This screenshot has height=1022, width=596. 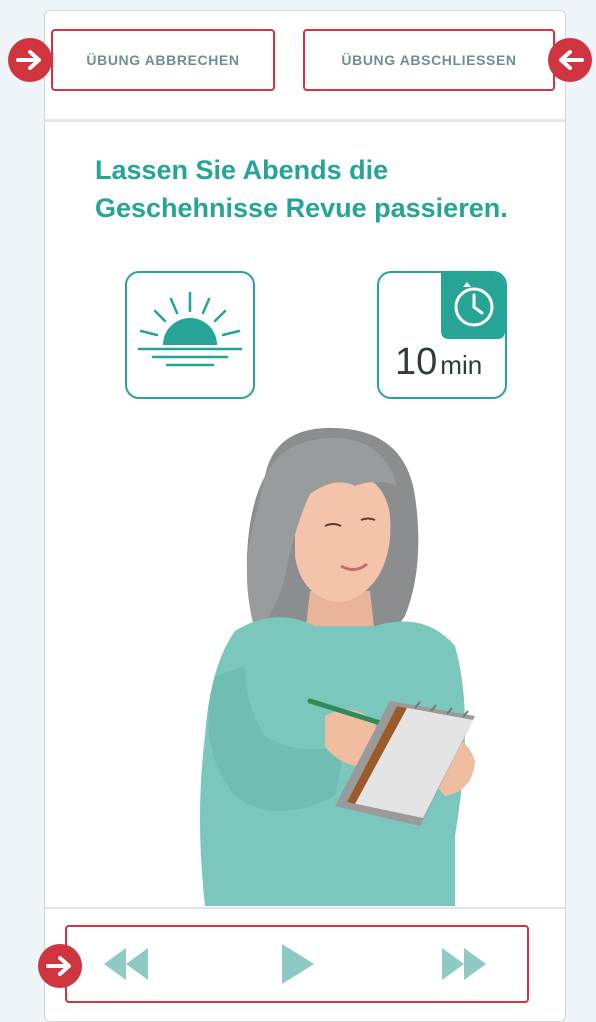 What do you see at coordinates (442, 335) in the screenshot?
I see `duration-badge: 10 min` at bounding box center [442, 335].